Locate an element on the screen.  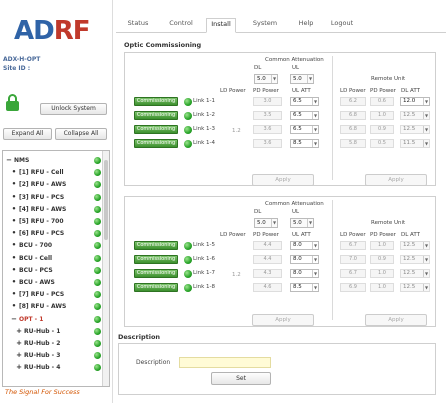
tree-item: − OPT - 1 is located at coordinates (53, 319).